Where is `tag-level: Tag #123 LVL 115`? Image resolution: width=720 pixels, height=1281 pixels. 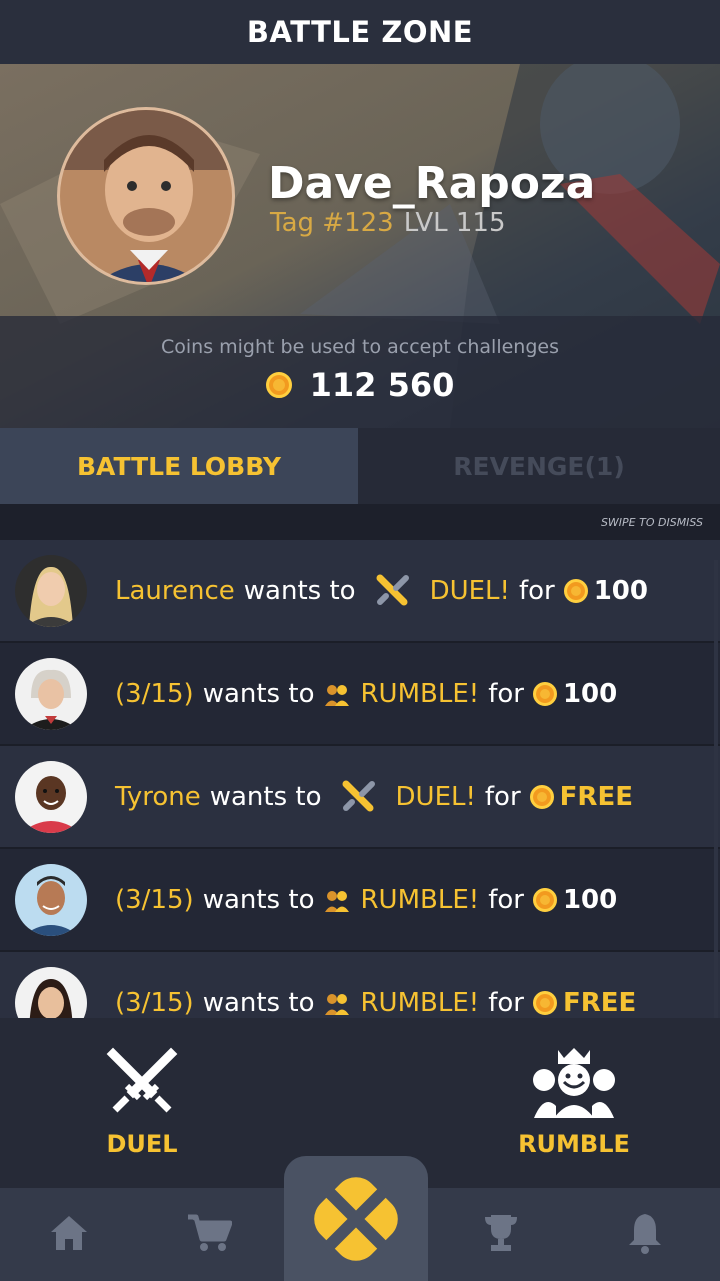 tag-level: Tag #123 LVL 115 is located at coordinates (388, 223).